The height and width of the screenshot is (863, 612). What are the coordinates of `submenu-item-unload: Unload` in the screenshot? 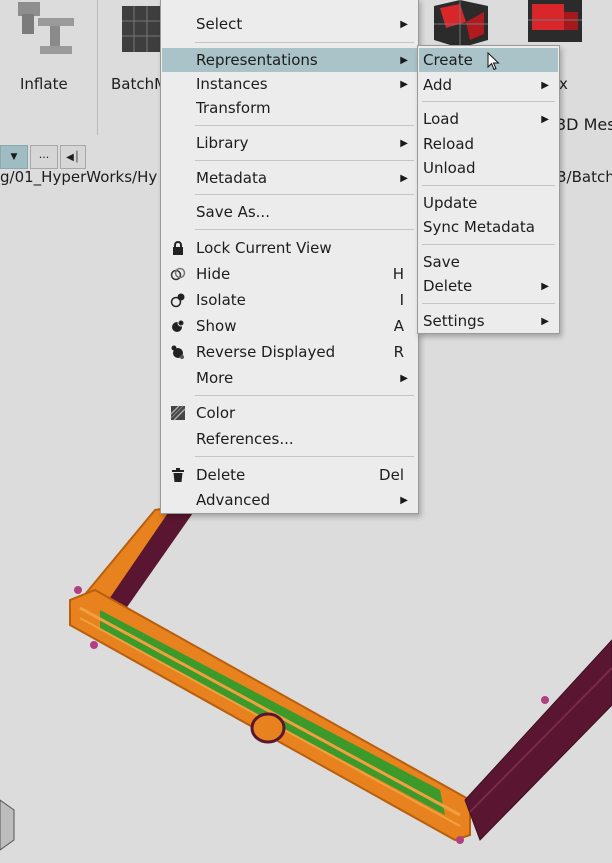 It's located at (488, 168).